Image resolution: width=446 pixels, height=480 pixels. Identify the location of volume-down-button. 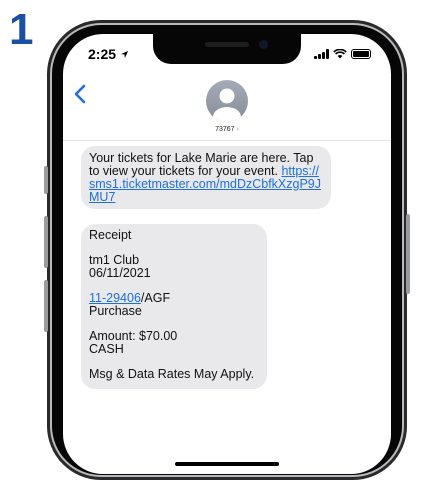
(46, 306).